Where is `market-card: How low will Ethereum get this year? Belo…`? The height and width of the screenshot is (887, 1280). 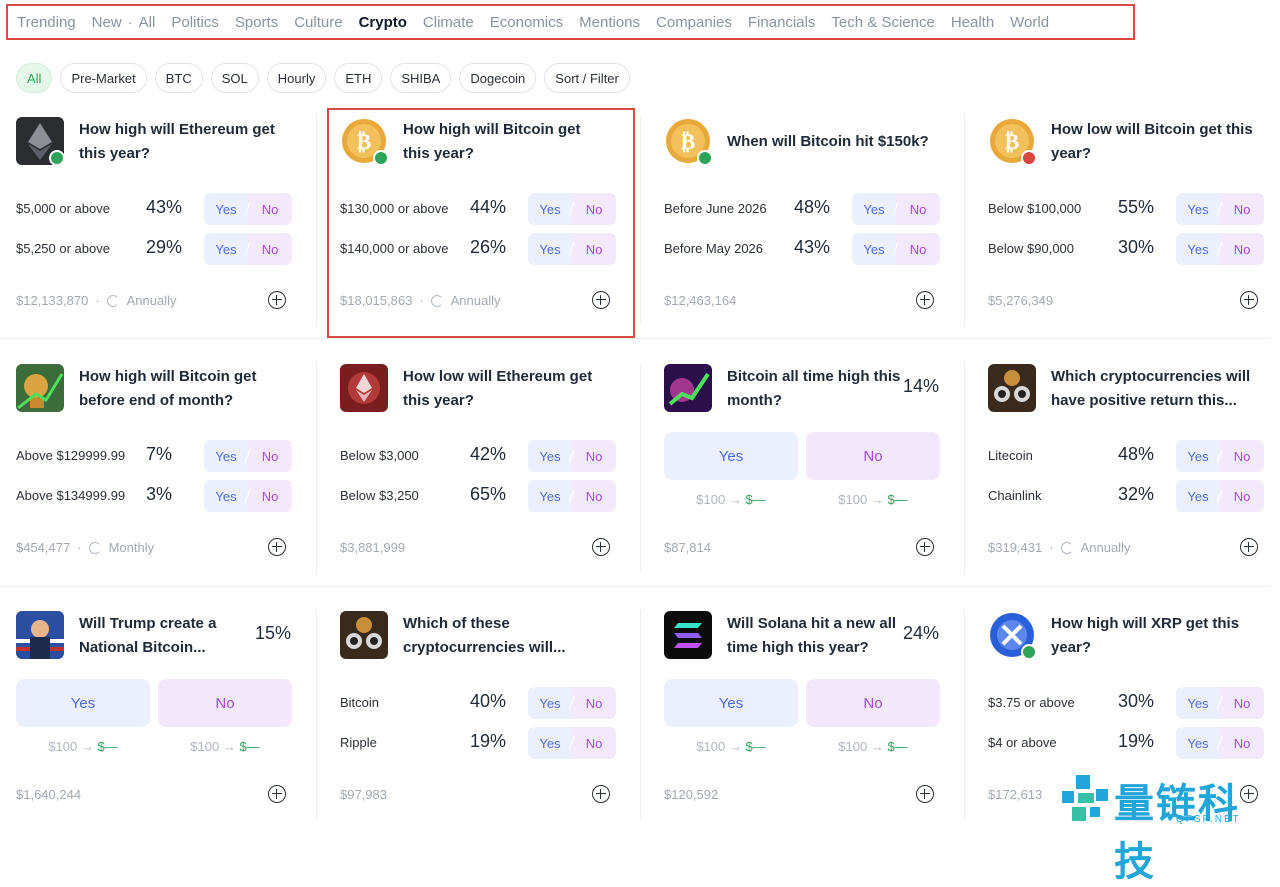 market-card: How low will Ethereum get this year? Belo… is located at coordinates (478, 471).